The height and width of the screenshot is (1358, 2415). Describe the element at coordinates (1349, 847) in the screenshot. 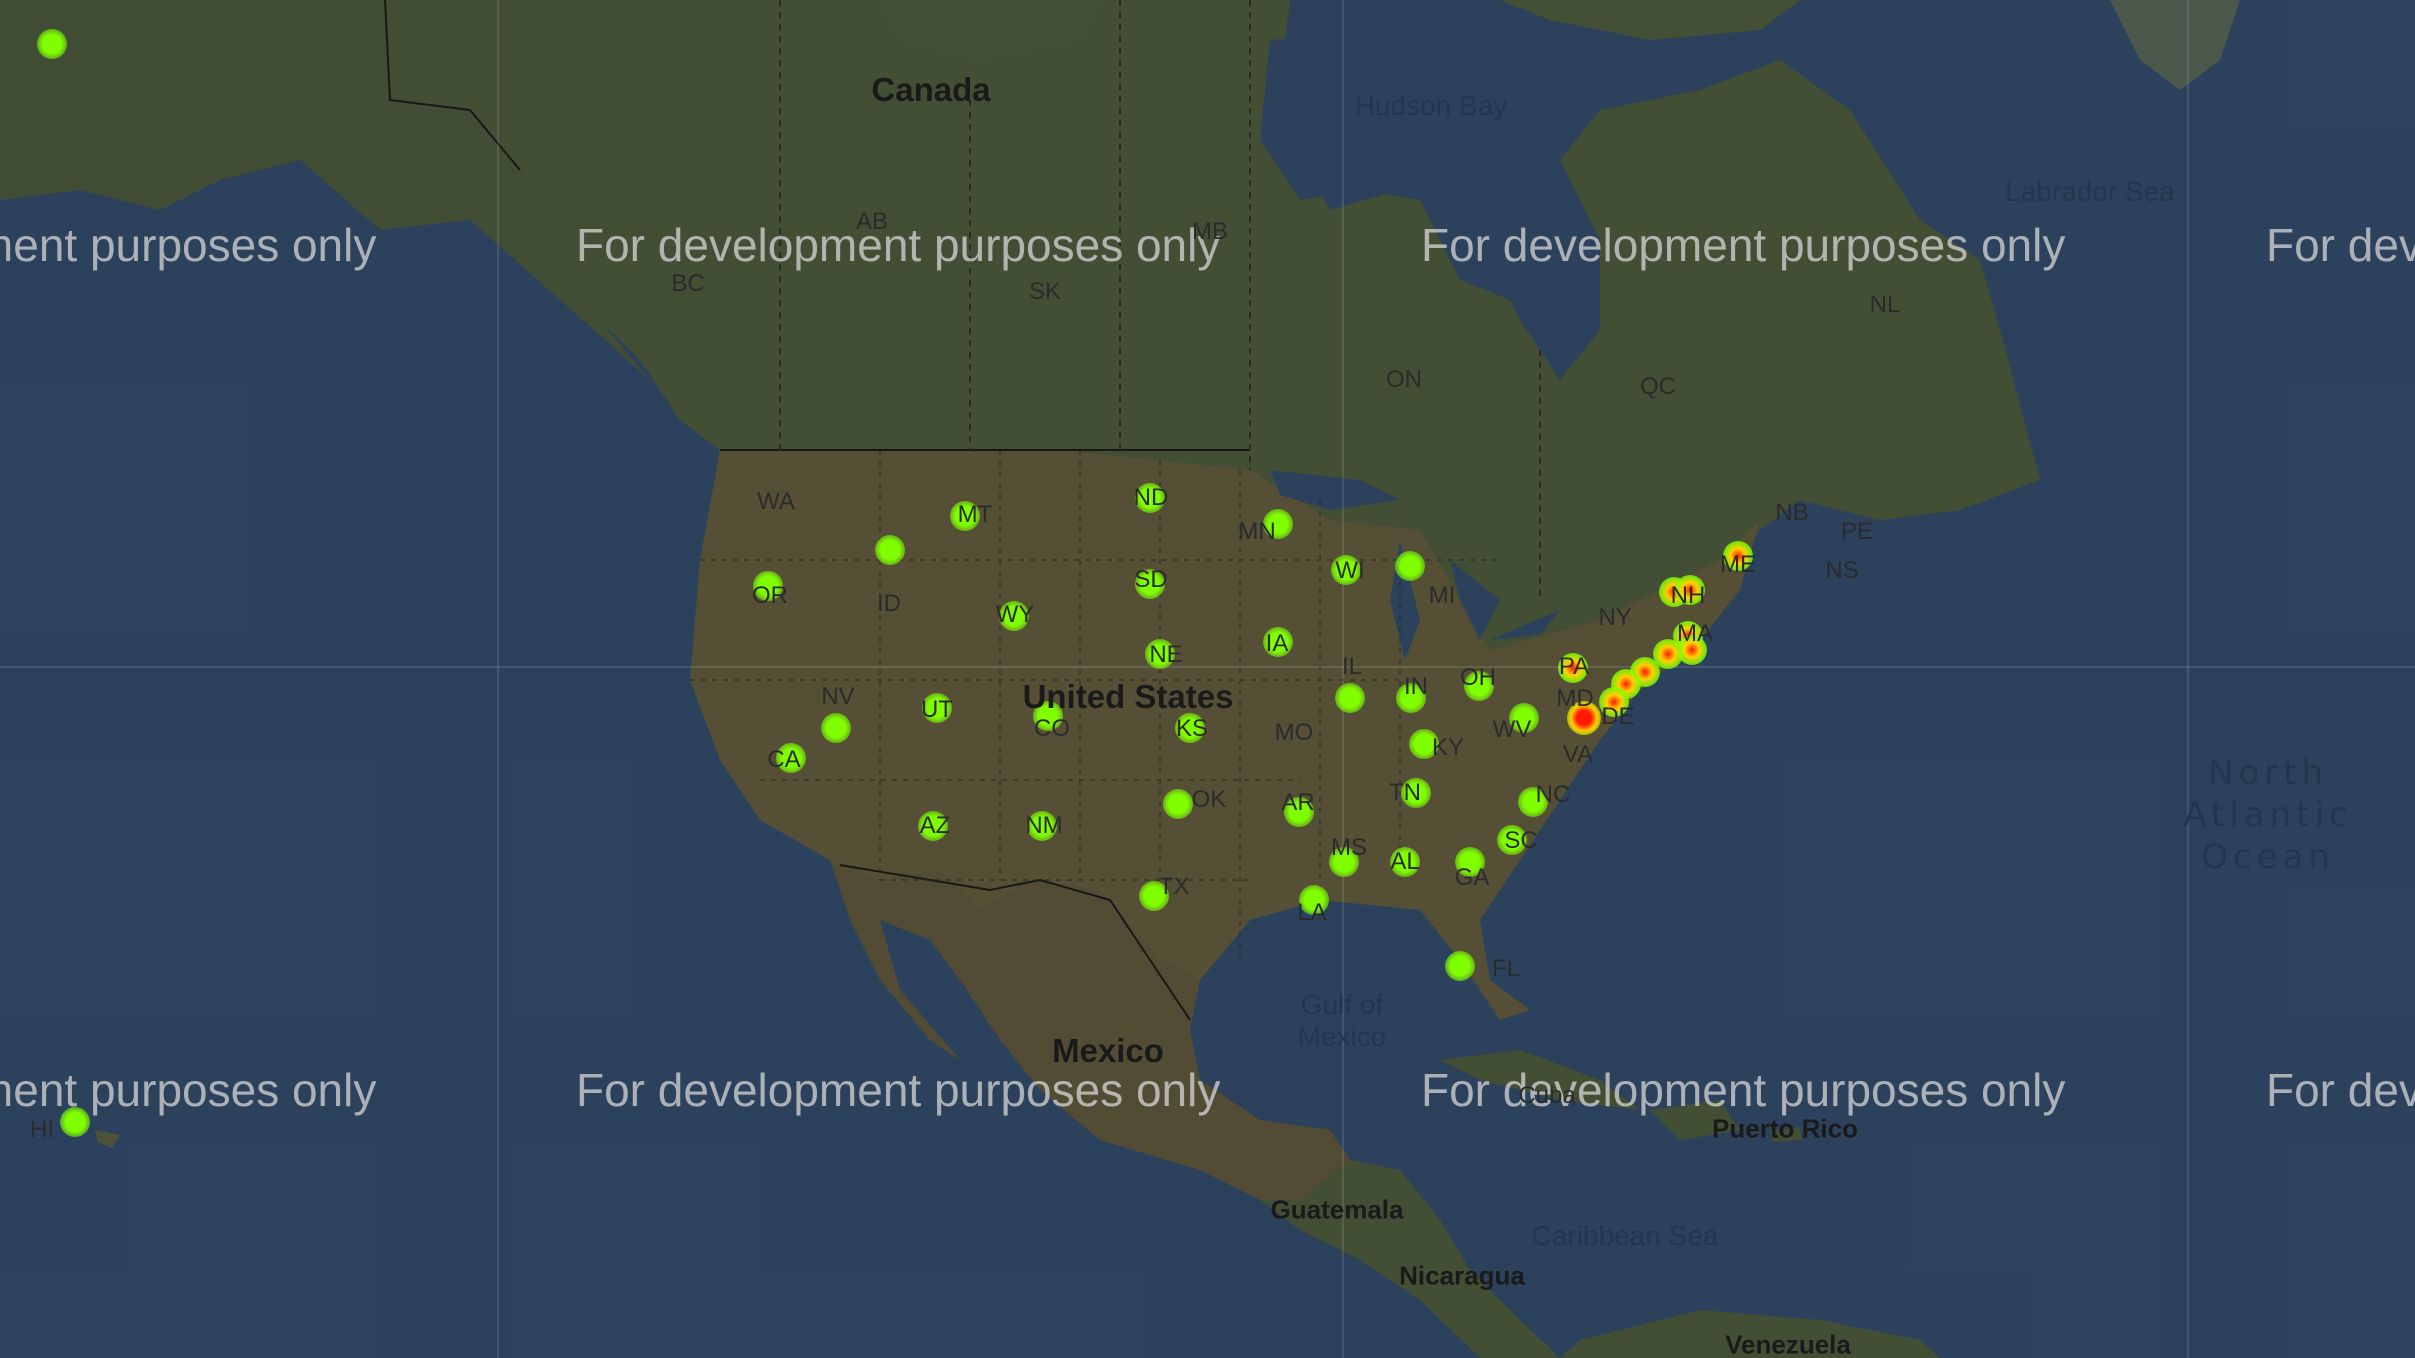

I see `region-label-ms: MS` at that location.